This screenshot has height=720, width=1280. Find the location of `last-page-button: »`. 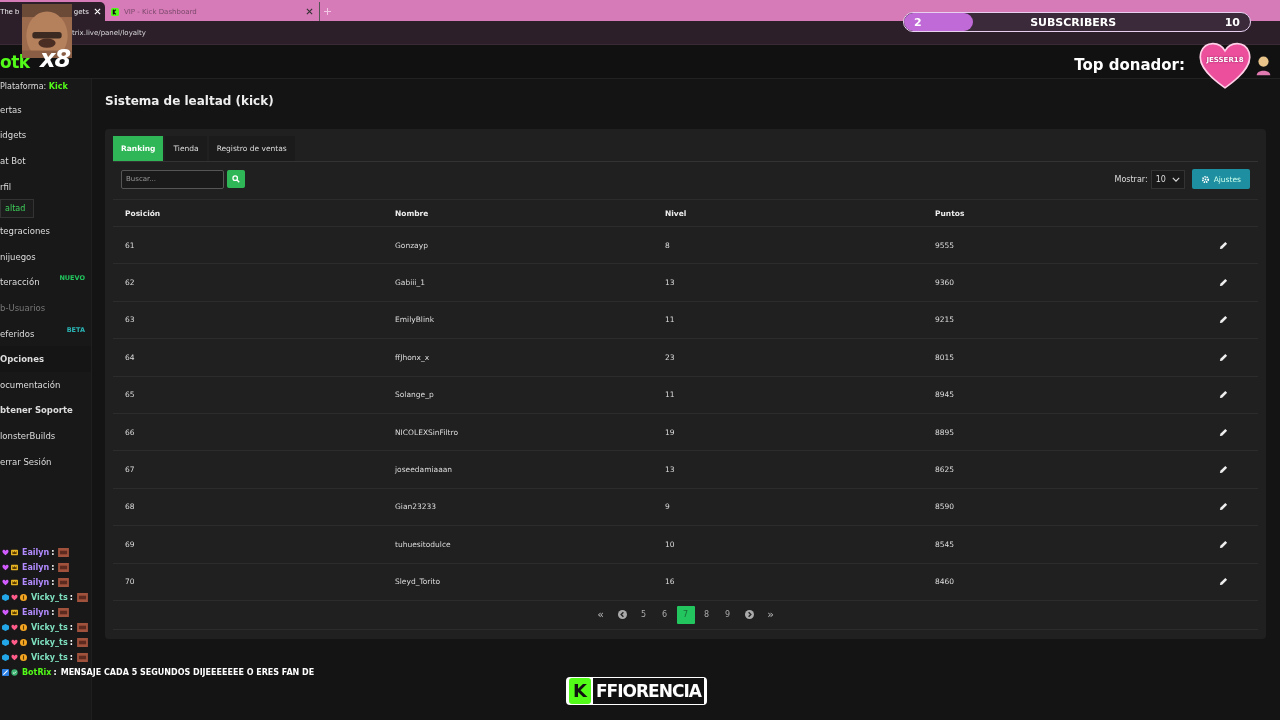

last-page-button: » is located at coordinates (770, 614).